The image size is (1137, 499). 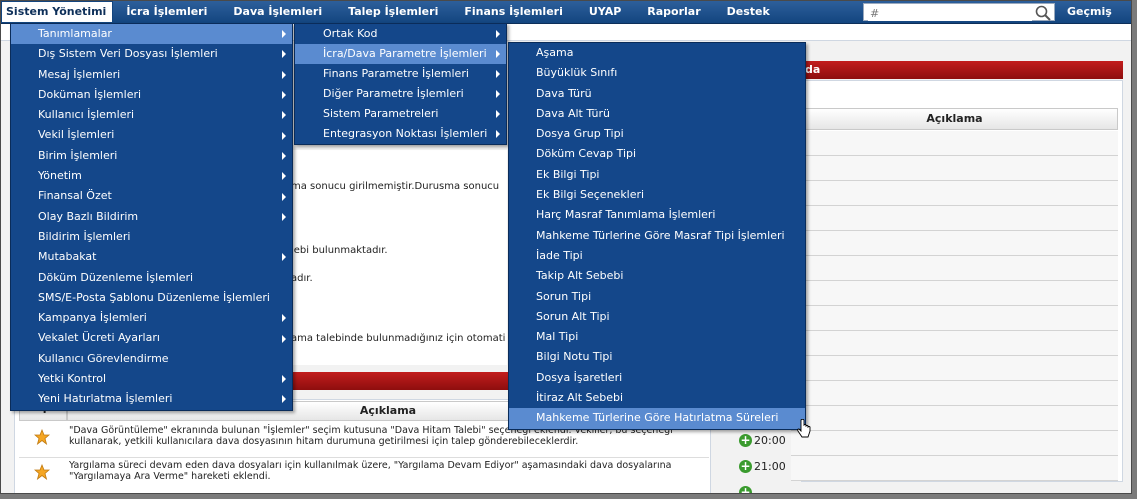 I want to click on menu-item-label: Döküm Cevap Tipi, so click(x=586, y=154).